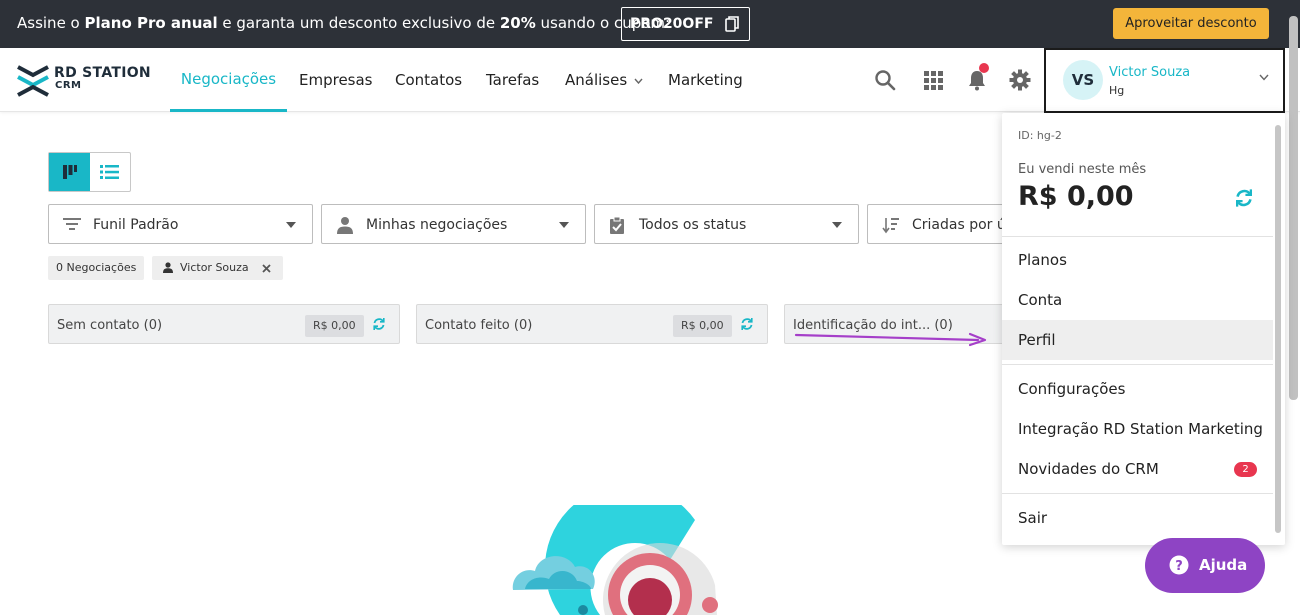 The width and height of the screenshot is (1300, 615). I want to click on kanban-icon, so click(70, 172).